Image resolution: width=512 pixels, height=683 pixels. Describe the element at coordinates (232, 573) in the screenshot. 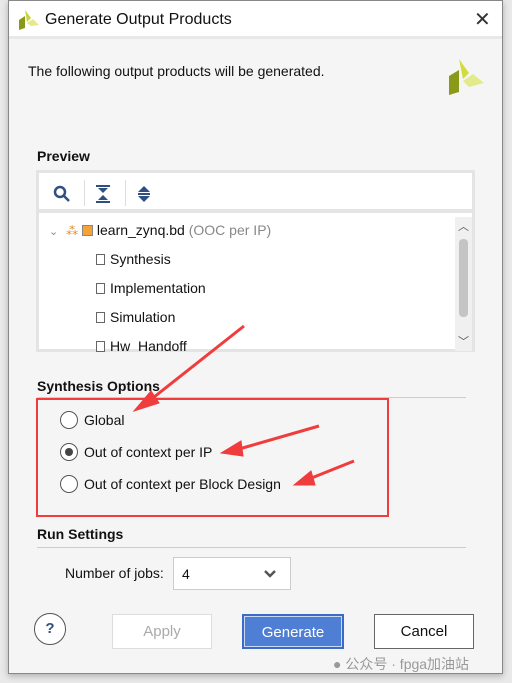

I see `jobs-select: 4` at that location.